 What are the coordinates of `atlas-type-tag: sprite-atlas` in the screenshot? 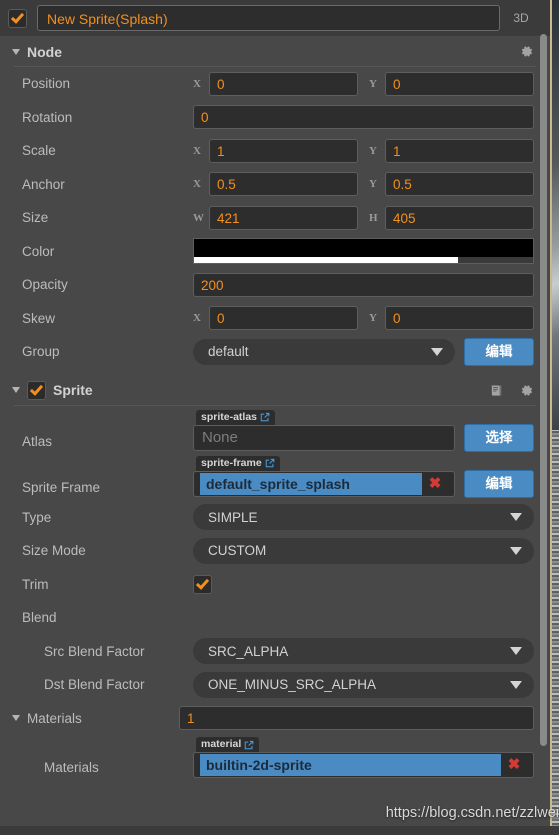 It's located at (236, 417).